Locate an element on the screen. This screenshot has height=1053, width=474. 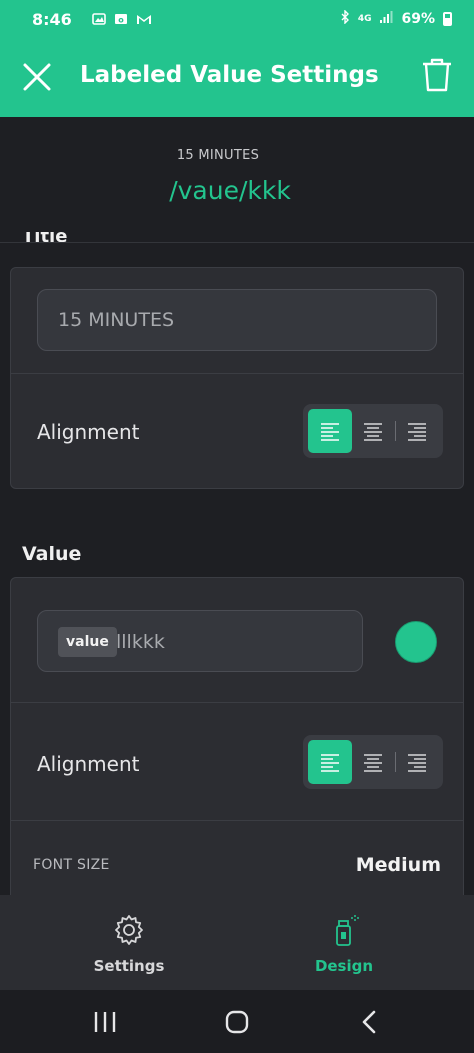
battery-icon is located at coordinates (447, 19).